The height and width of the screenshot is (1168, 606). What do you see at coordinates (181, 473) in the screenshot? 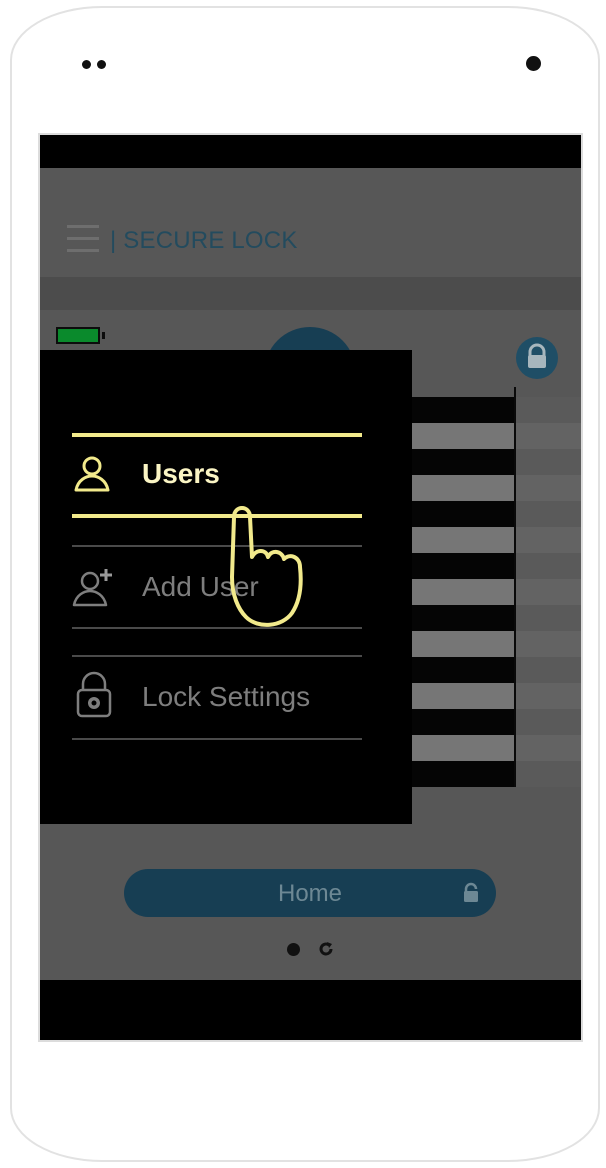
I see `drawer-item-label: Users` at bounding box center [181, 473].